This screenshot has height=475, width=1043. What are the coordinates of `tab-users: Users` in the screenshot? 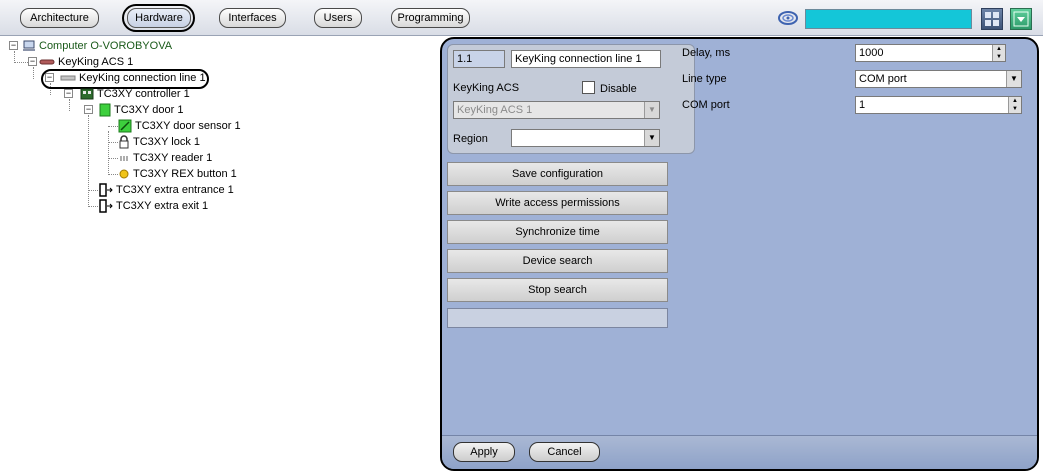 It's located at (338, 18).